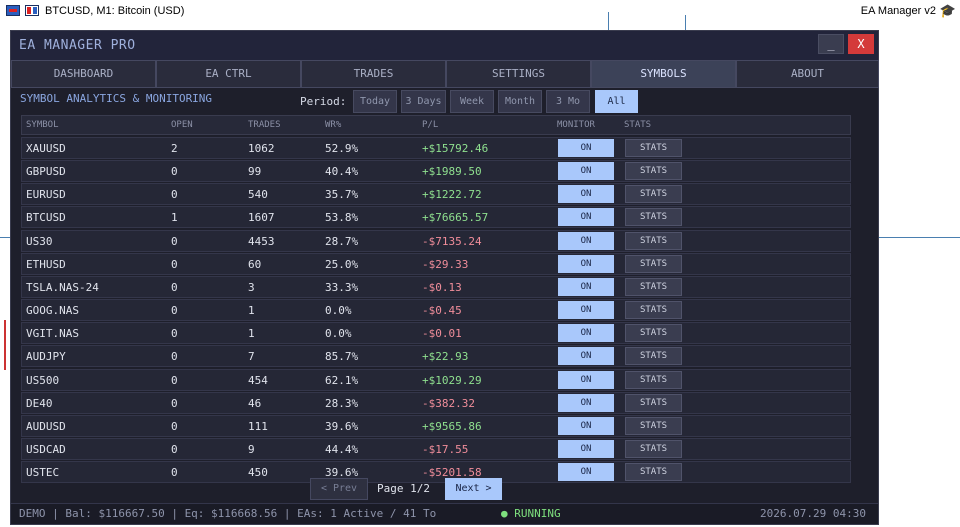  Describe the element at coordinates (436, 333) in the screenshot. I see `table-row: VGIT.NAS 0 1 0.0% -$0.01 ON STATS` at that location.